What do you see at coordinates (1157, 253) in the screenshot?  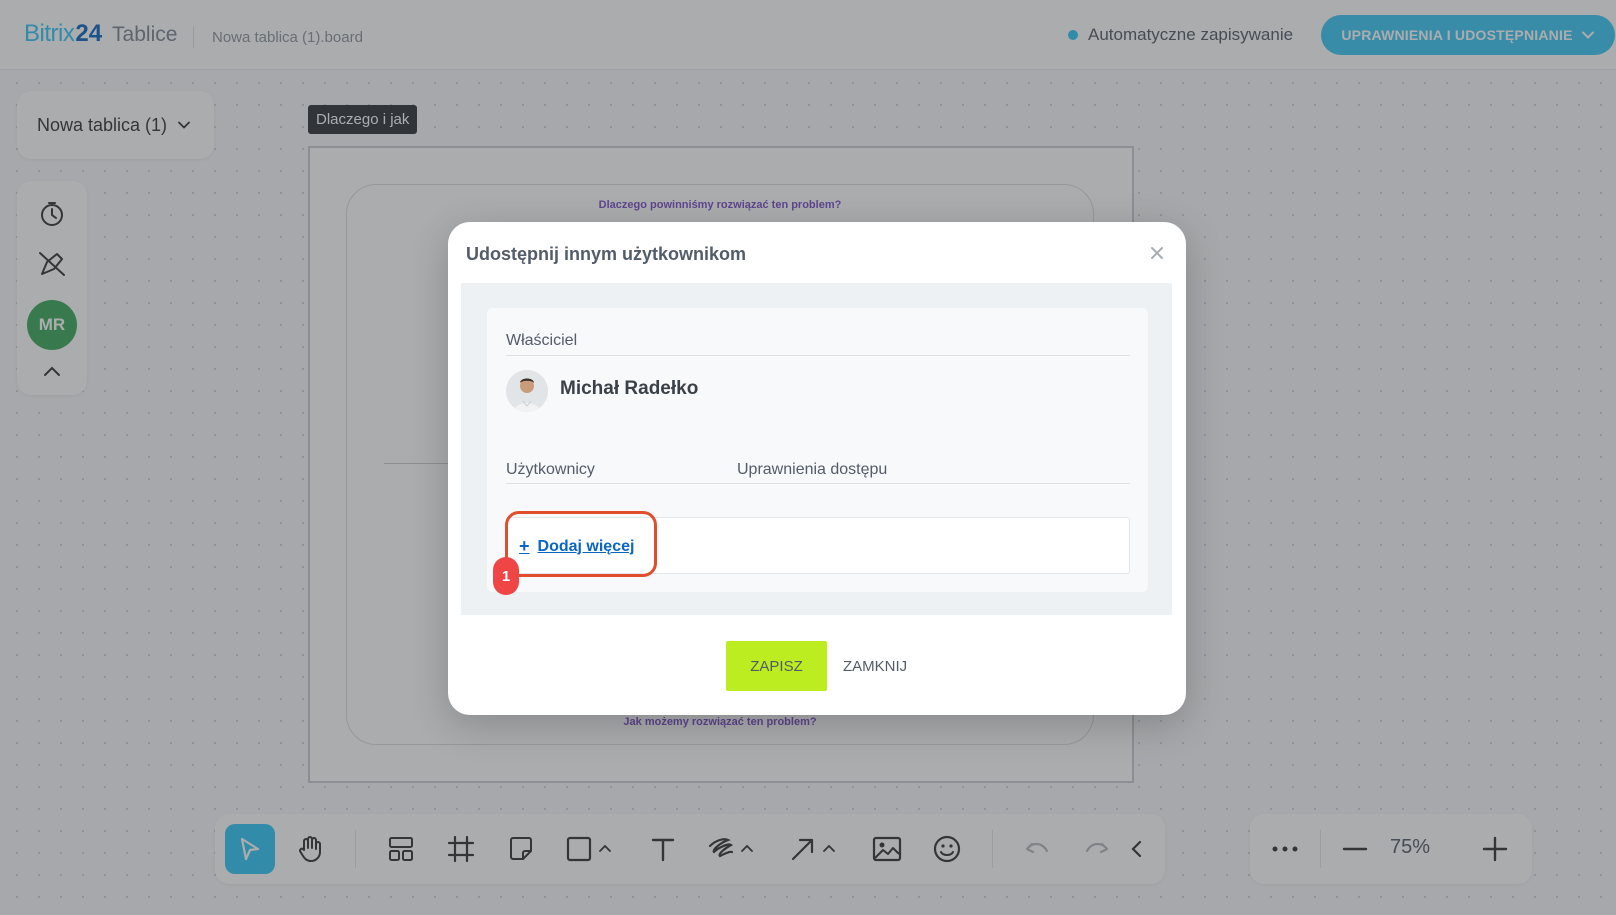 I see `close-icon` at bounding box center [1157, 253].